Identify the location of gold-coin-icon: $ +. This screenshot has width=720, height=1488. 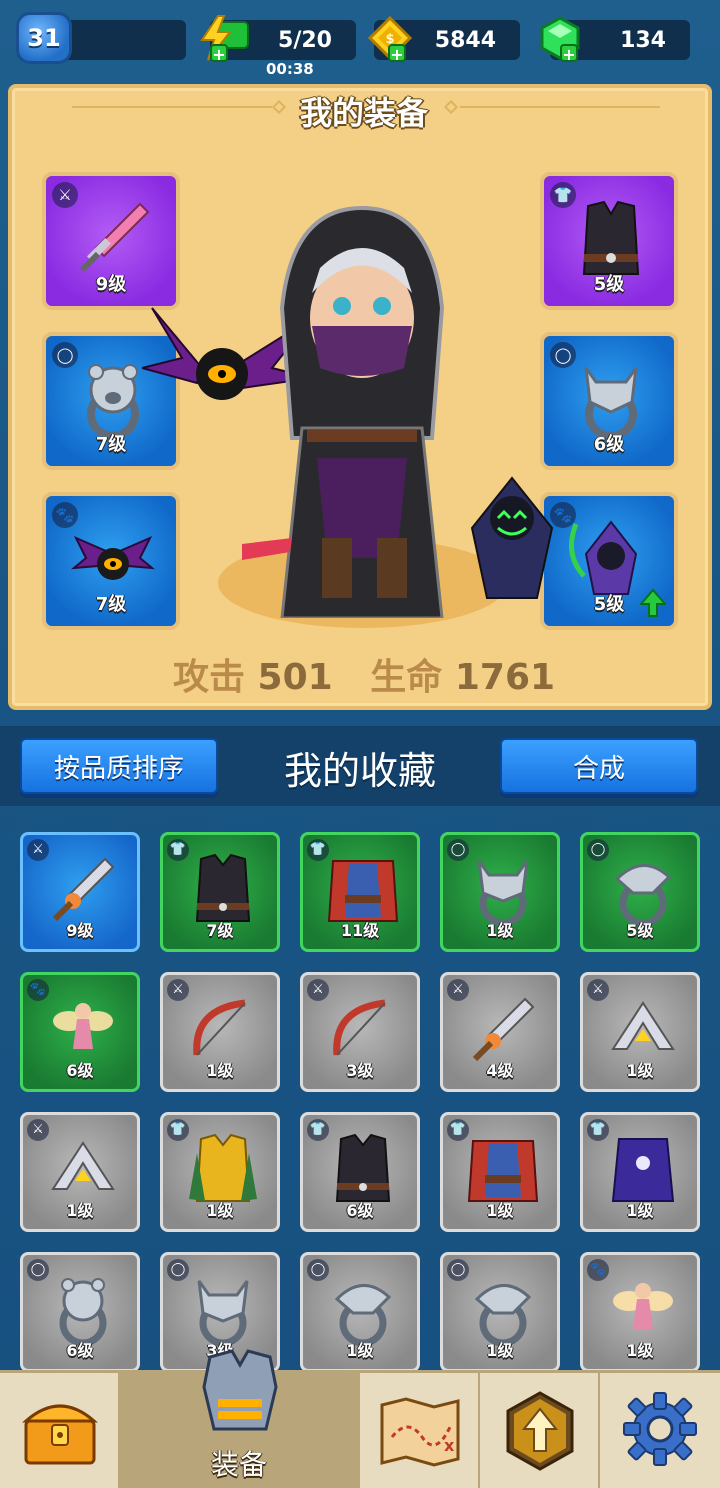
(390, 39).